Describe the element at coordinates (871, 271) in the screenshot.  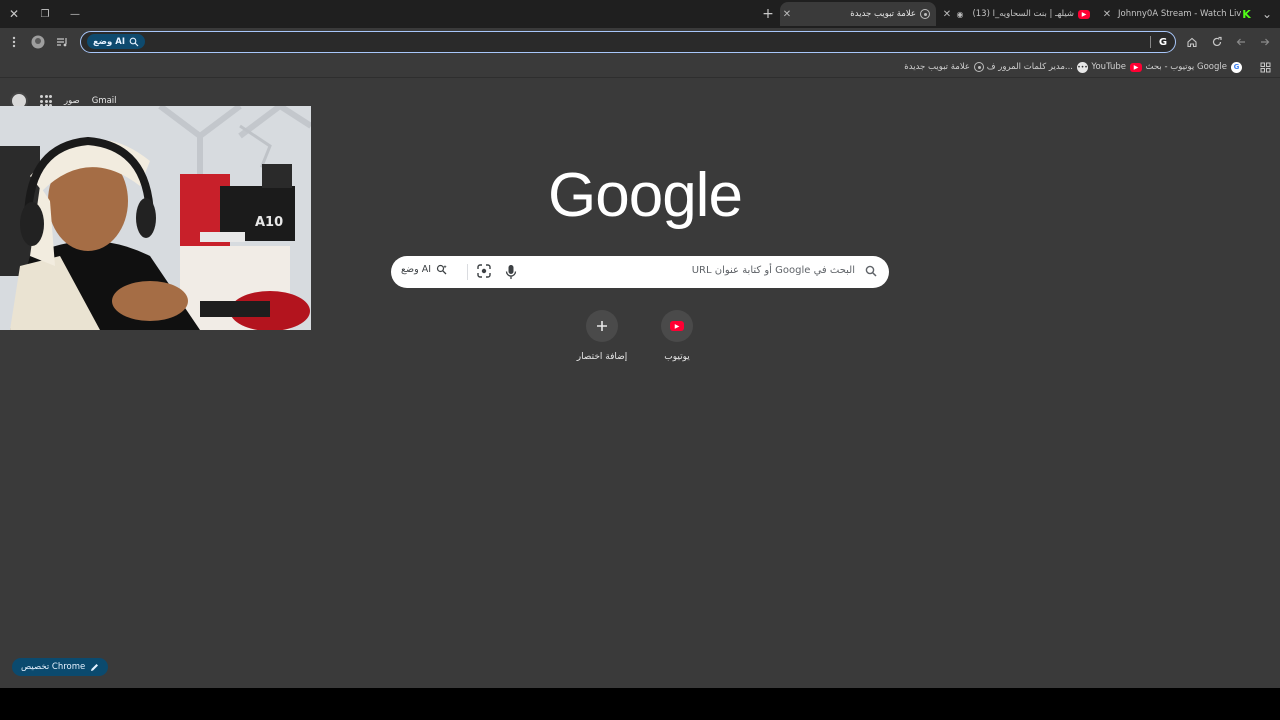
I see `search-icon` at that location.